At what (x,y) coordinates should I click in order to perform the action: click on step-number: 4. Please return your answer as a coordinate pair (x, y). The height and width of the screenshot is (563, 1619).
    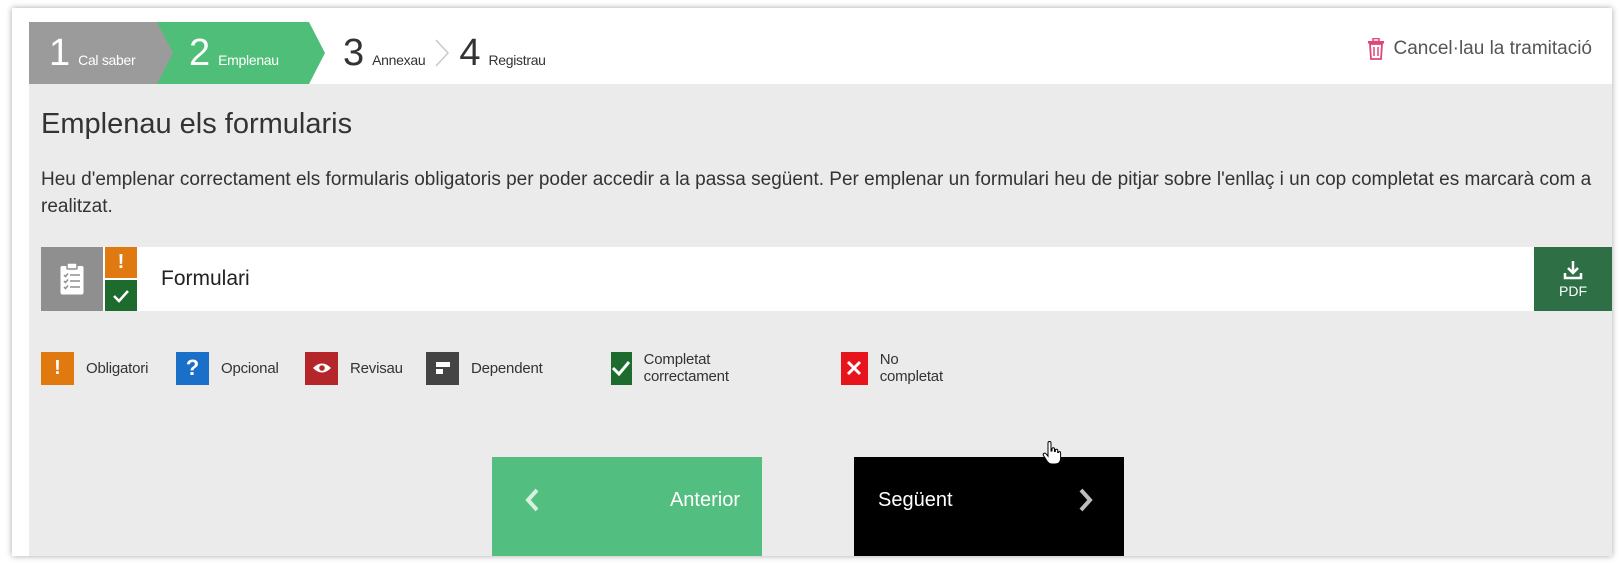
    Looking at the image, I should click on (470, 53).